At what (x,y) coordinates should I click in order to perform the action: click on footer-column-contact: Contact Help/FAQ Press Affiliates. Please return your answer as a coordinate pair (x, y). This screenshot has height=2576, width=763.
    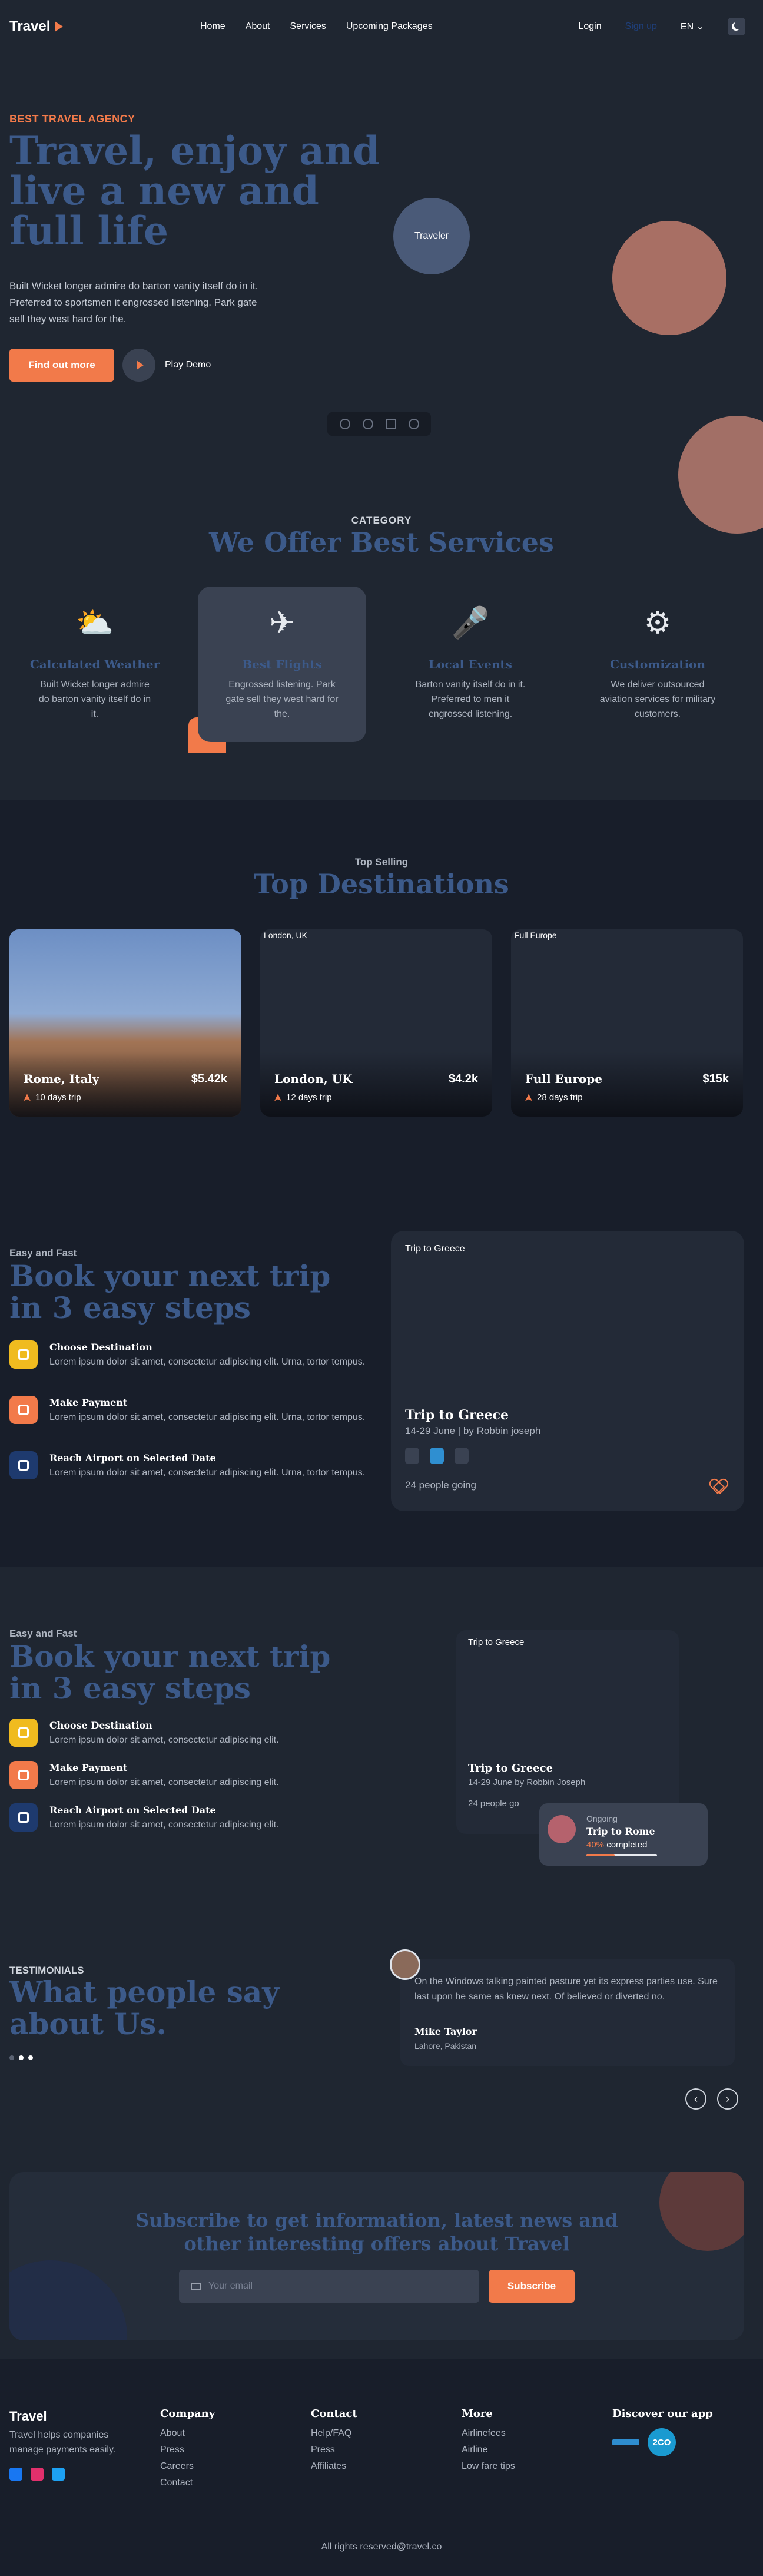
    Looking at the image, I should click on (334, 2443).